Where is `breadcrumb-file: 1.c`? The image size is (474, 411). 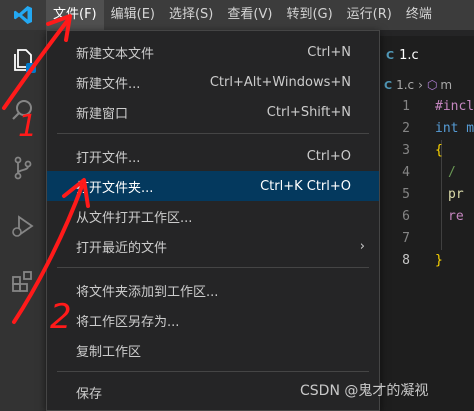
breadcrumb-file: 1.c is located at coordinates (405, 85).